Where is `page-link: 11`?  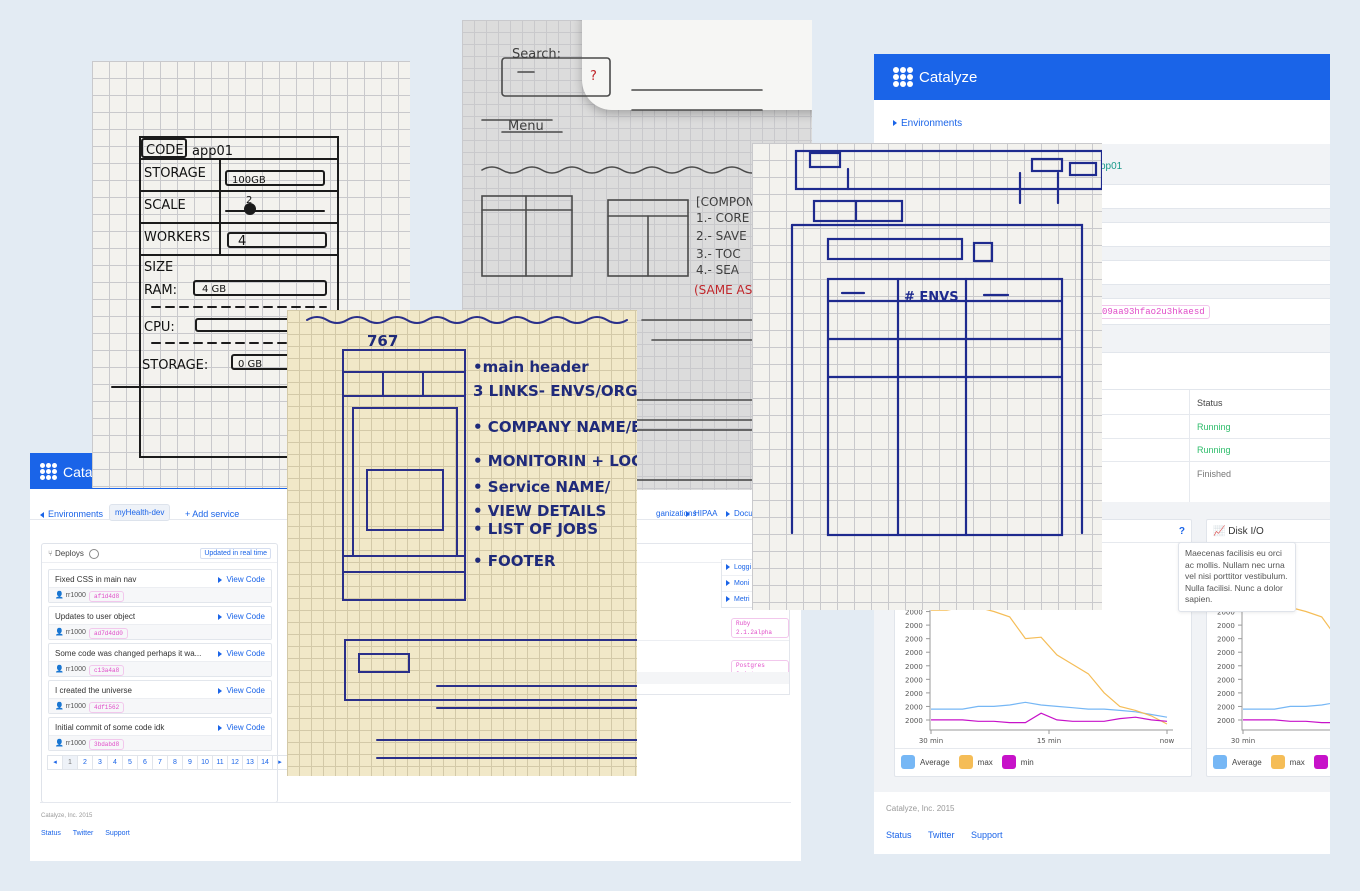
page-link: 11 is located at coordinates (220, 762).